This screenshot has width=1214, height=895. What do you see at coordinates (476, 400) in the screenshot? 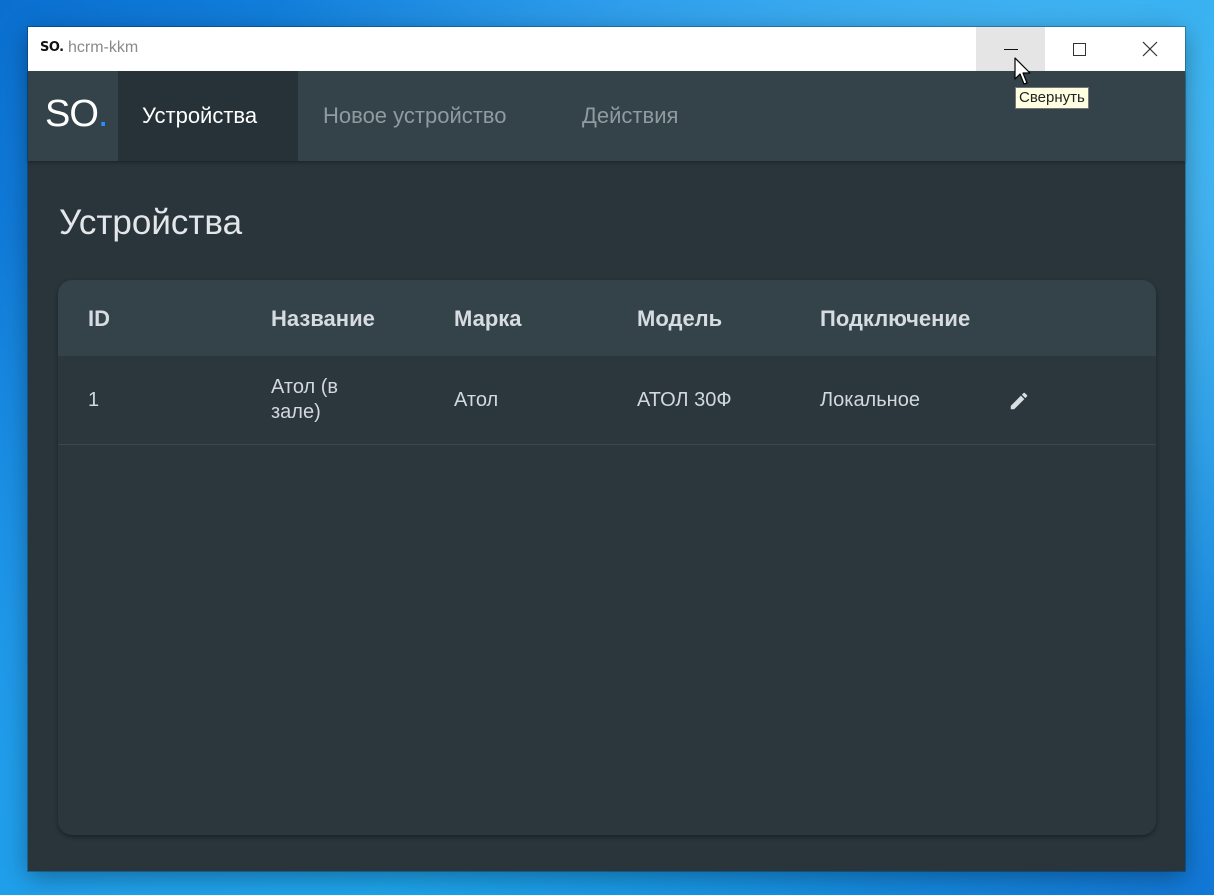
I see `cell-brand: Атол` at bounding box center [476, 400].